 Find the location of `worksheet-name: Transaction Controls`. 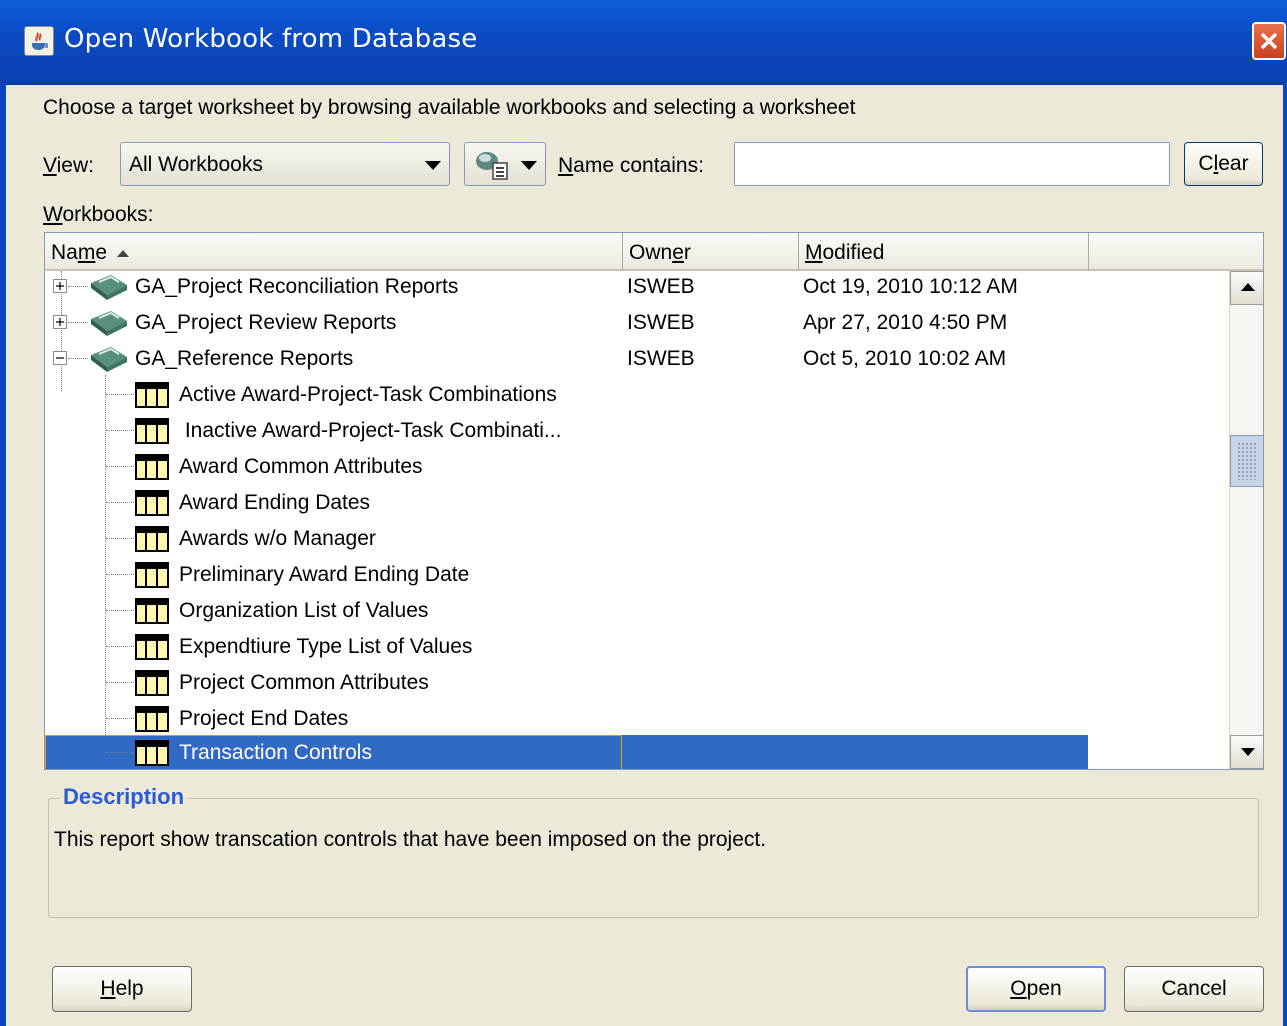

worksheet-name: Transaction Controls is located at coordinates (275, 752).